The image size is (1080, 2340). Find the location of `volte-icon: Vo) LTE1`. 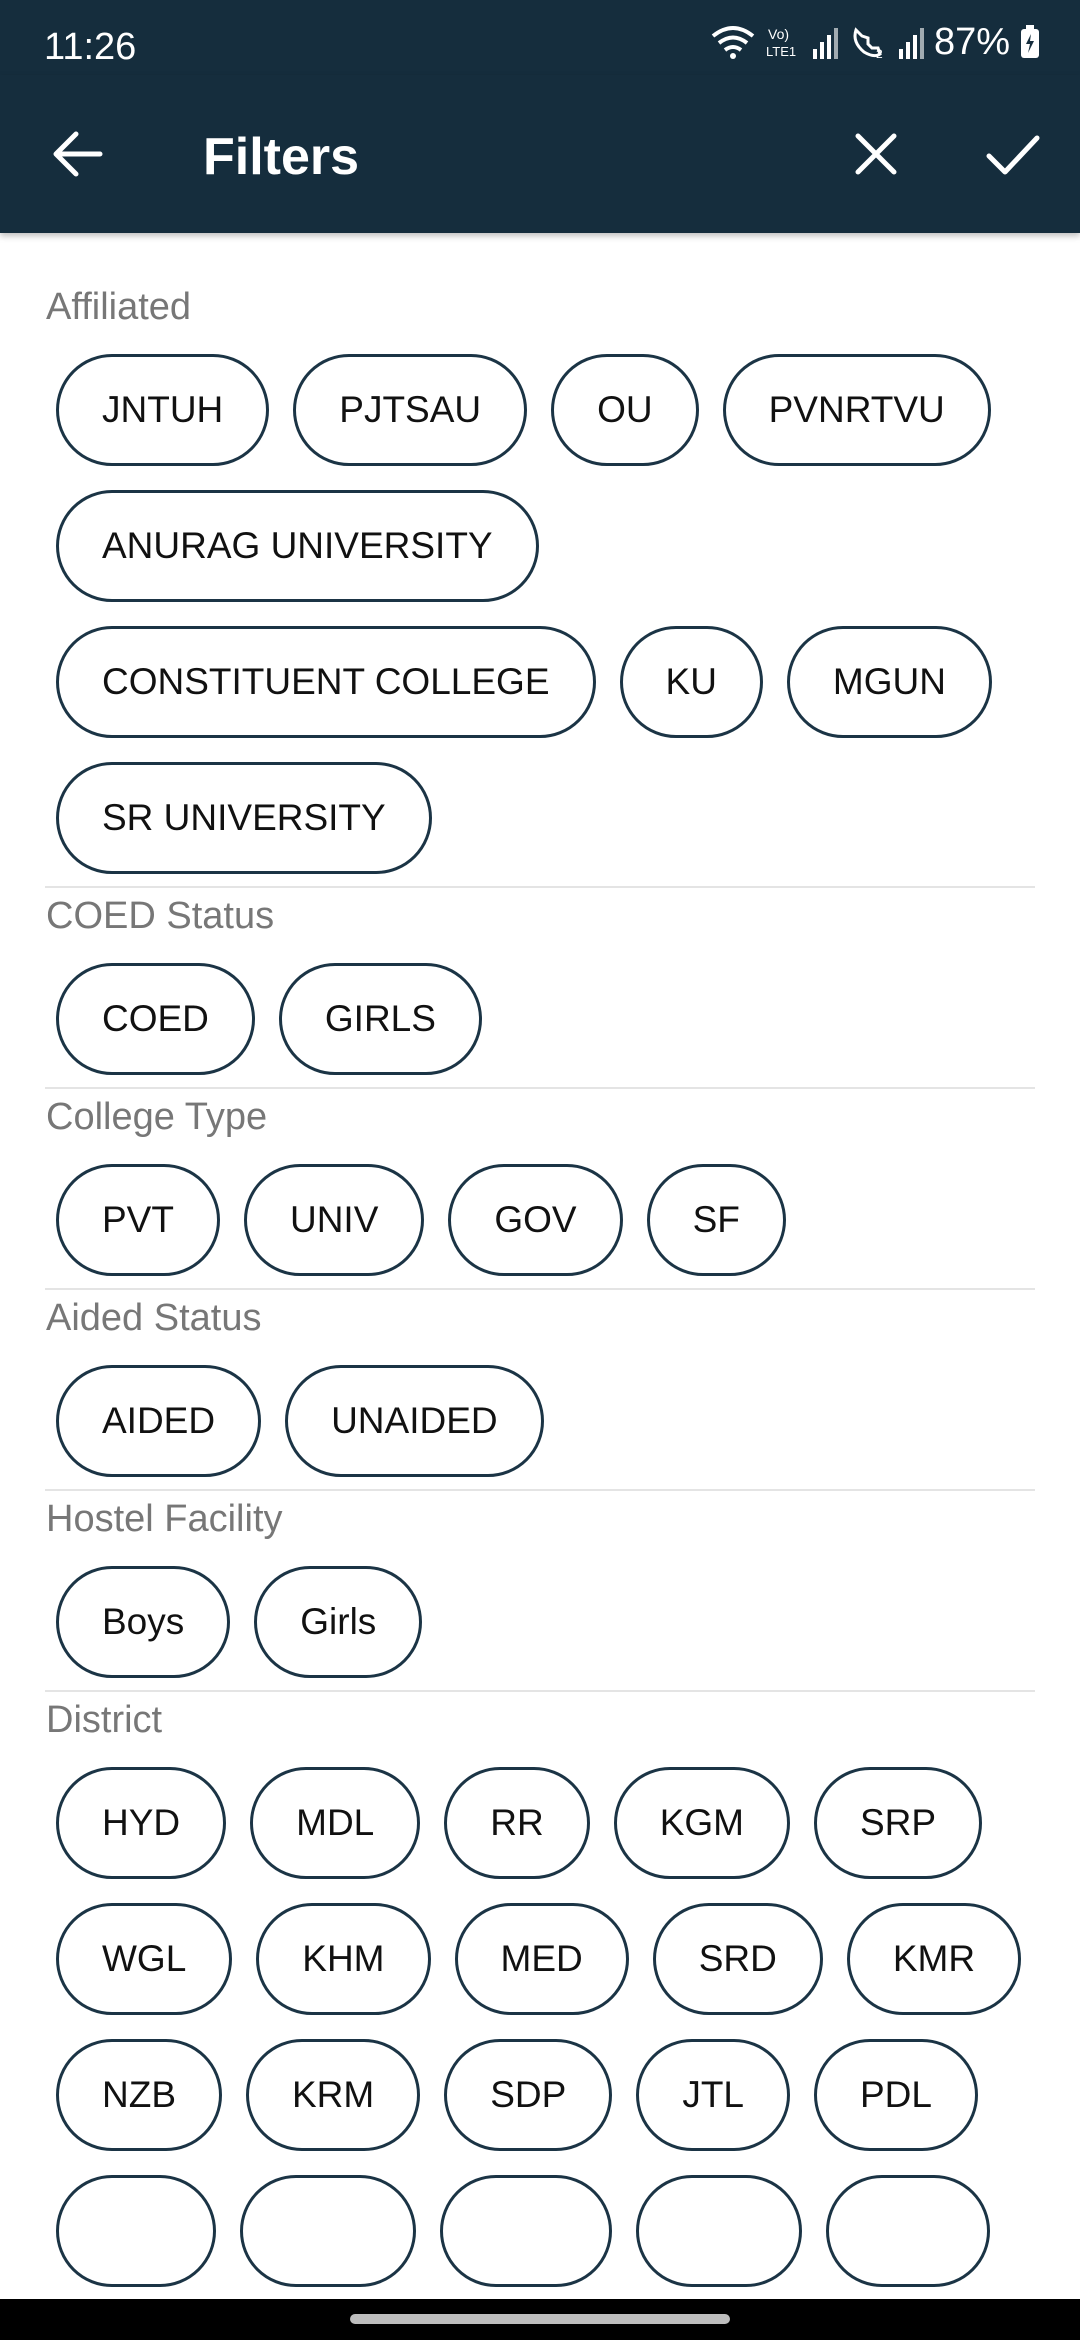

volte-icon: Vo) LTE1 is located at coordinates (784, 42).